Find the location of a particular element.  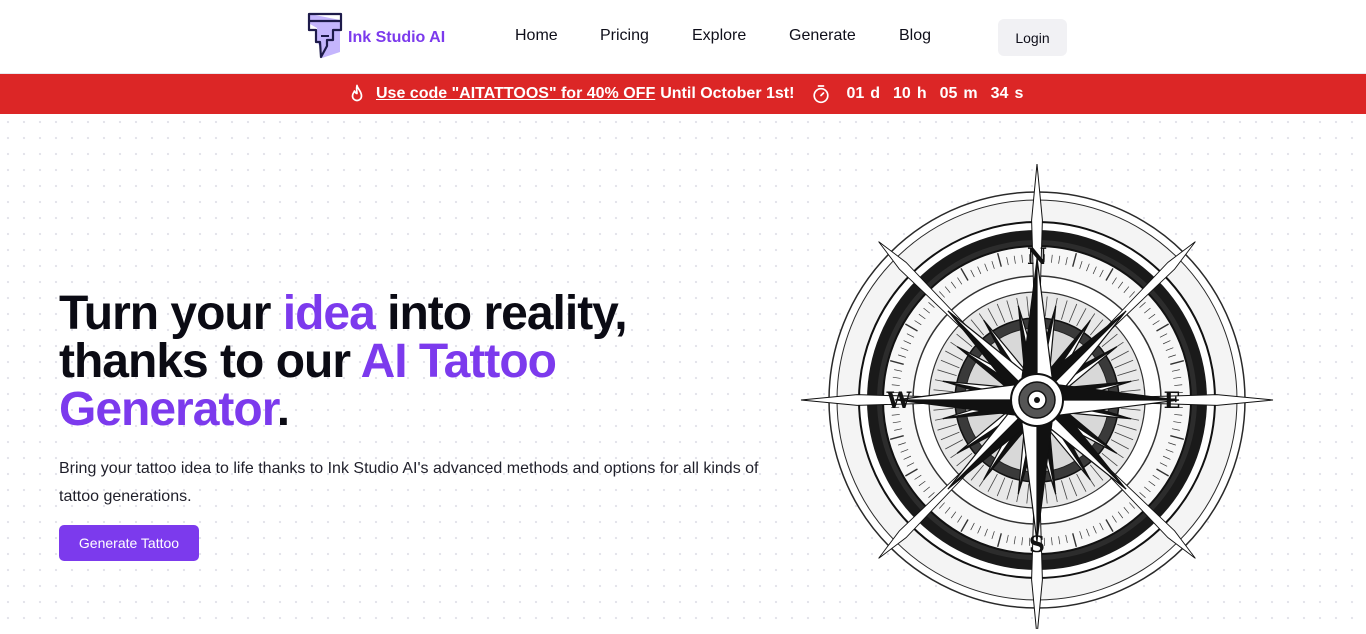

headline-accent-ai-tattoo: AI Tattoo is located at coordinates (458, 361).